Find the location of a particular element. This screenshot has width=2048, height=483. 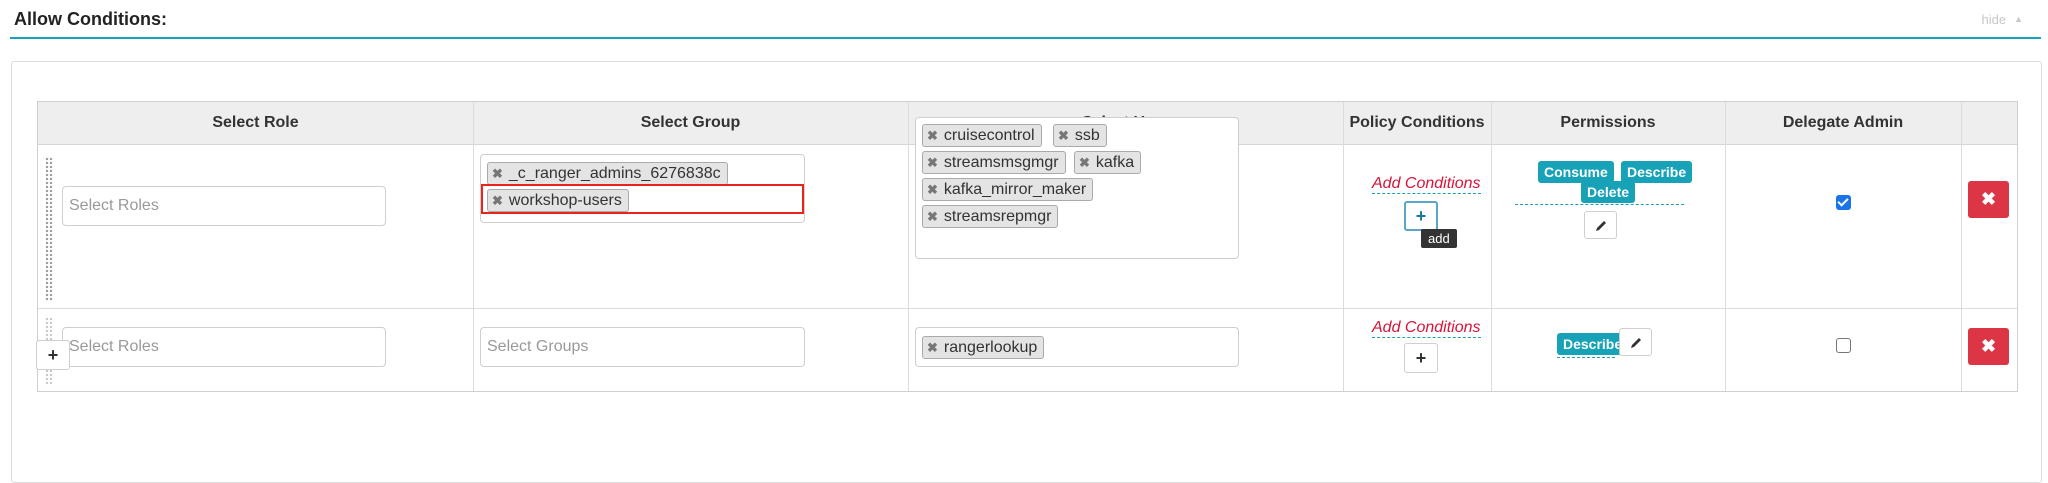

user-tag: ✖ kafka is located at coordinates (1108, 162).